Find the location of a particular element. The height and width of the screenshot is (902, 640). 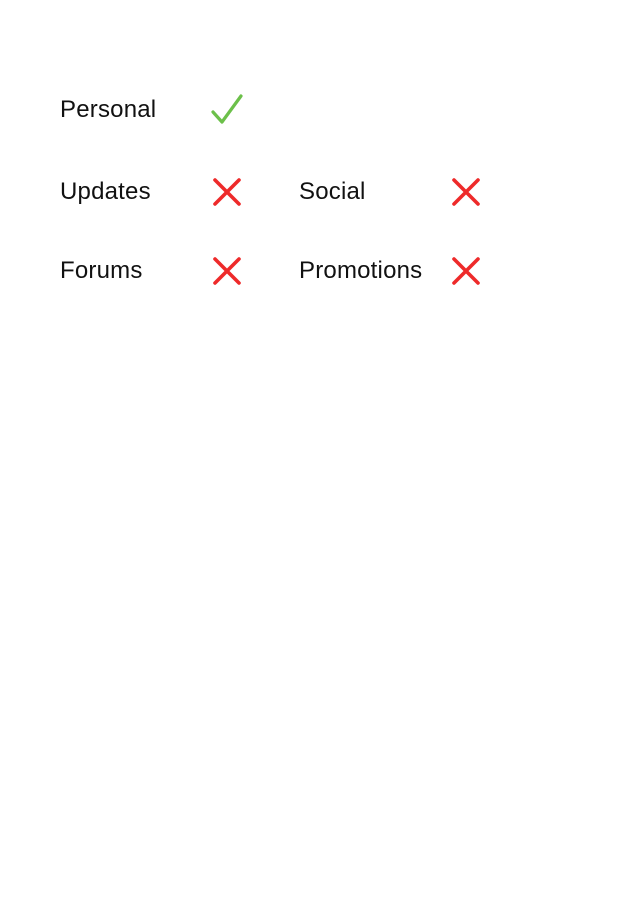

category-label-forums: Forums is located at coordinates (101, 270).